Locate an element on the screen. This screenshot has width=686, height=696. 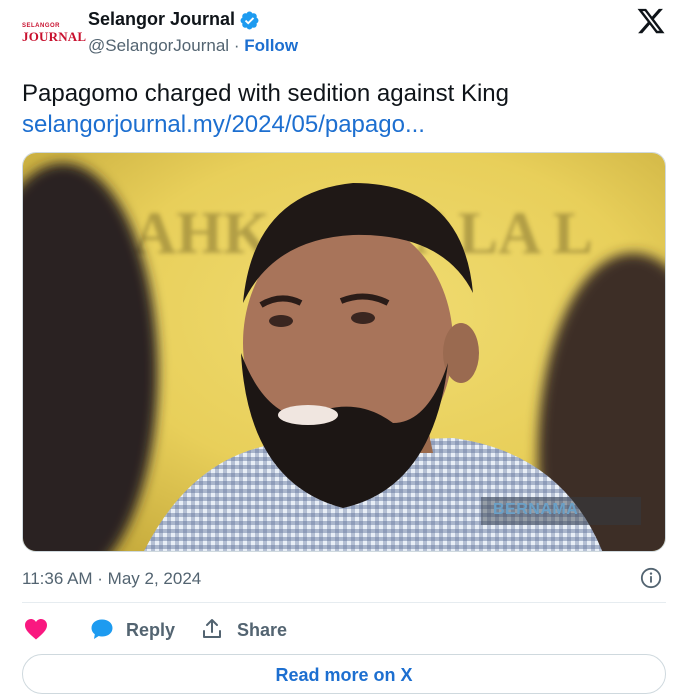
photo-watermark: BERNAMA is located at coordinates (561, 511).